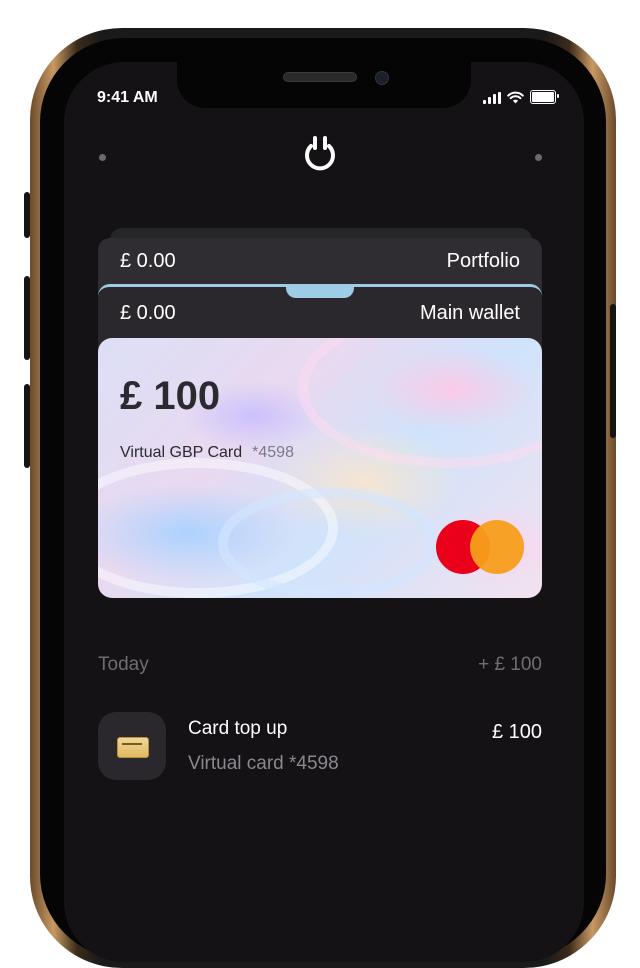 The height and width of the screenshot is (968, 640). What do you see at coordinates (273, 452) in the screenshot?
I see `card-number: *4598` at bounding box center [273, 452].